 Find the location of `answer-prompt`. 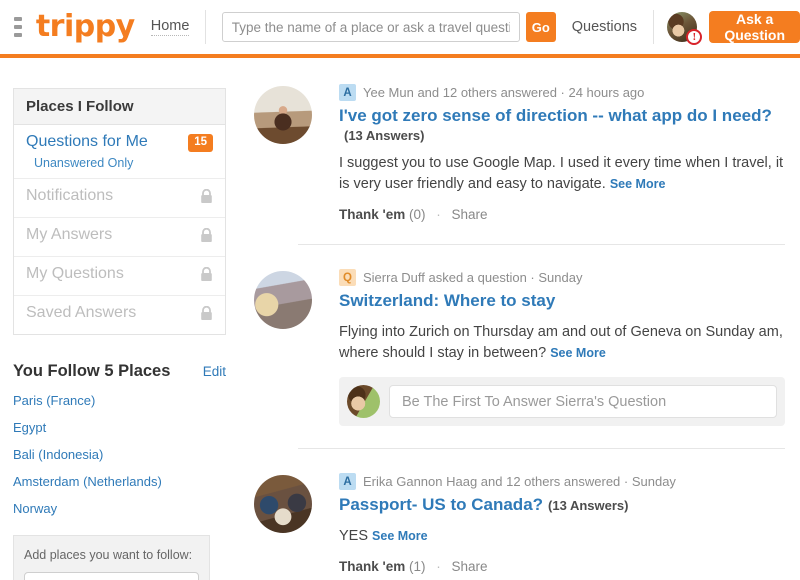

answer-prompt is located at coordinates (562, 402).